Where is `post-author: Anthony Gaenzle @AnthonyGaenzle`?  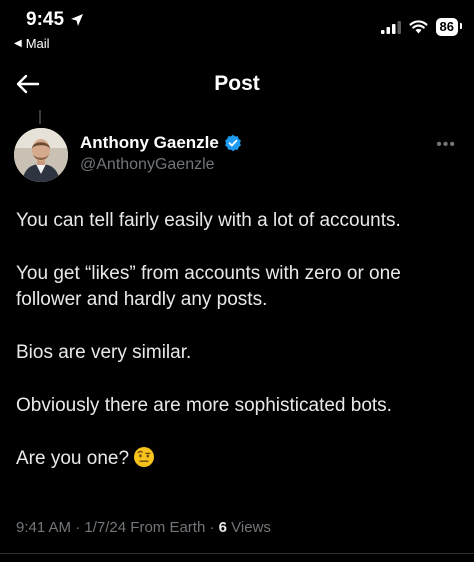
post-author: Anthony Gaenzle @AnthonyGaenzle is located at coordinates (128, 155).